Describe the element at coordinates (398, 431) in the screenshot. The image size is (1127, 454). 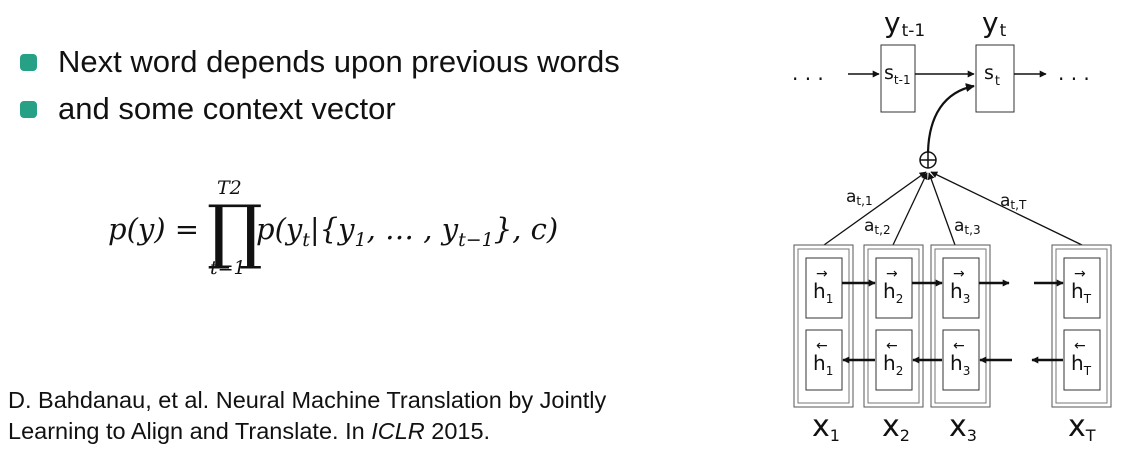
I see `citation-venue: ICLR` at that location.